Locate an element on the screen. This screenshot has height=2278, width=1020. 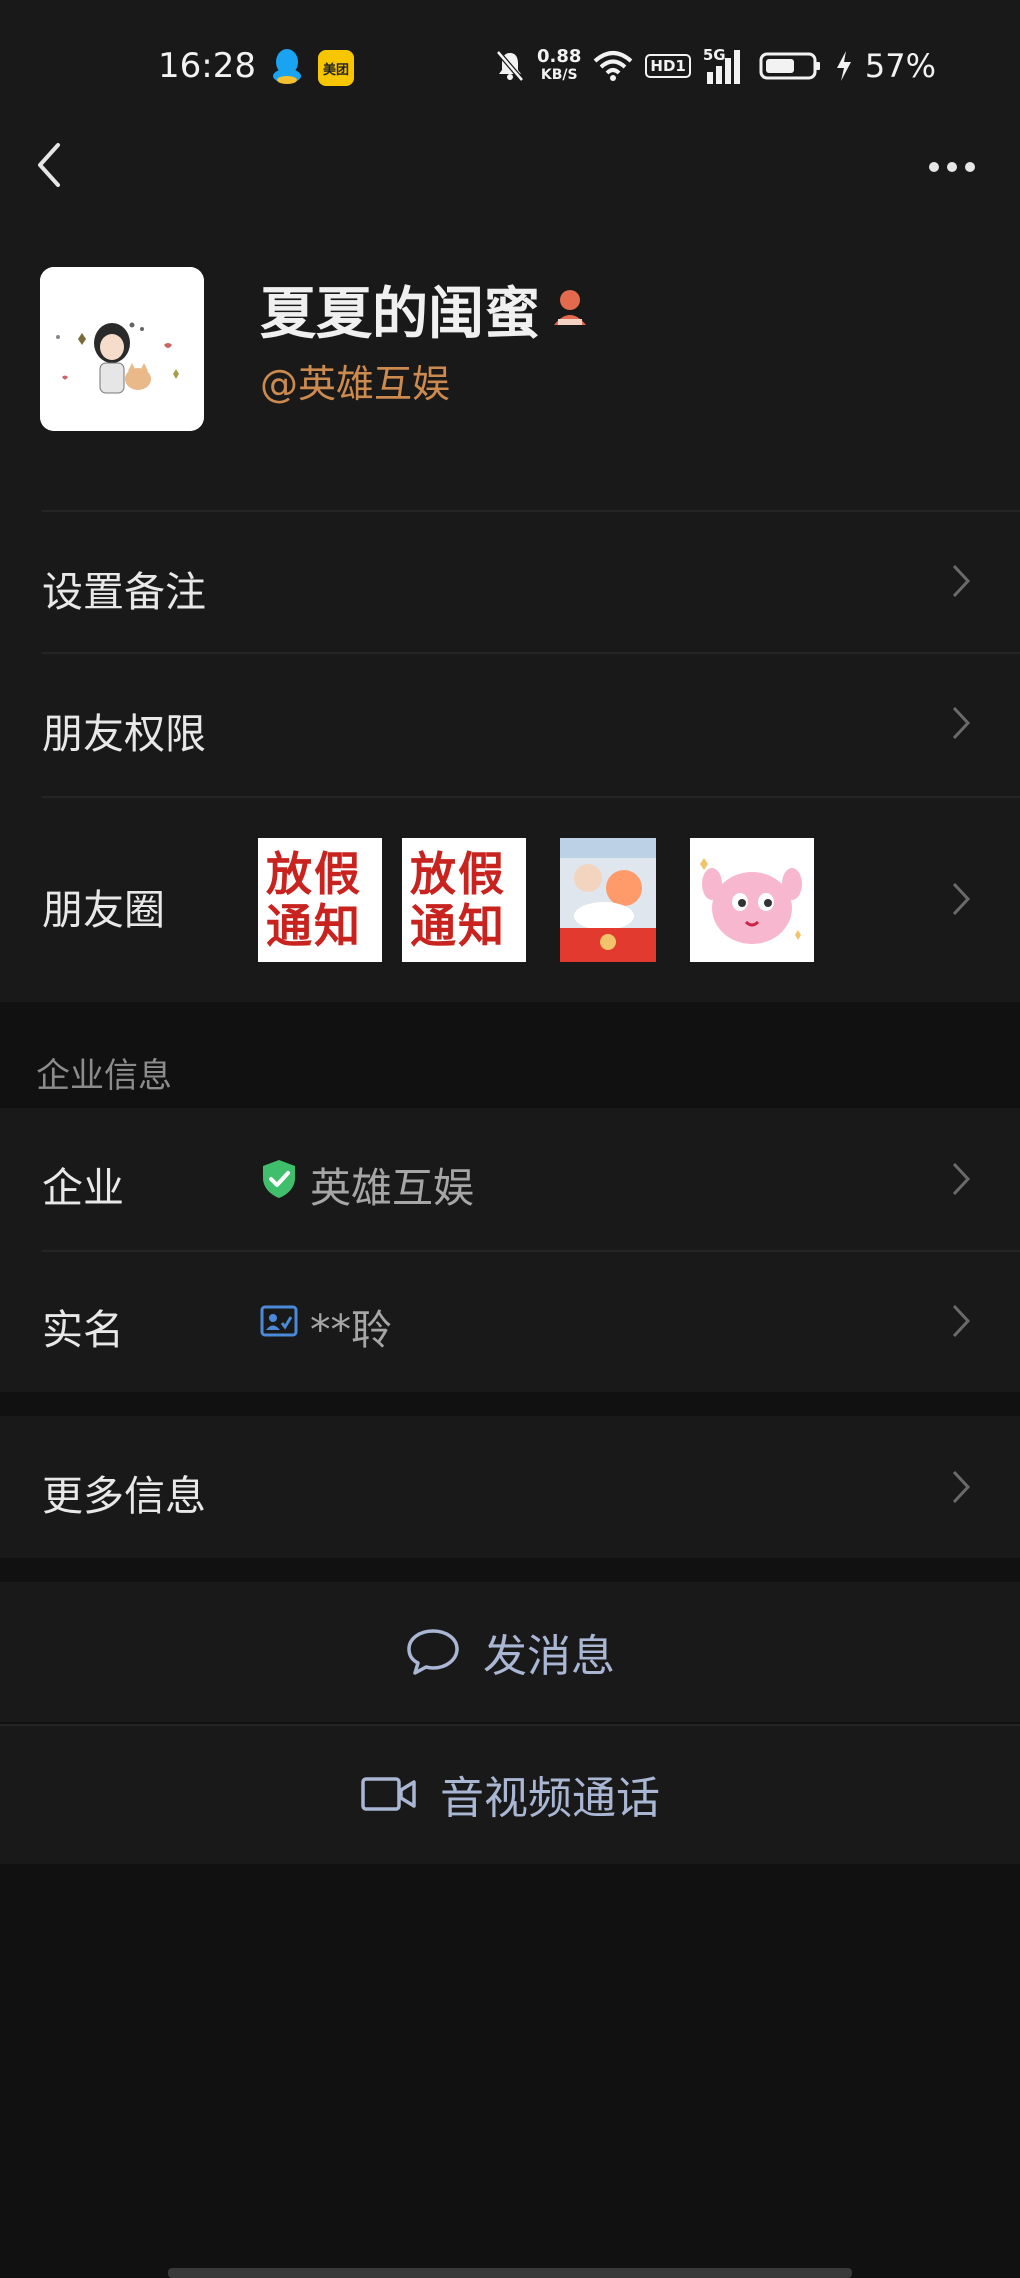
contact-name: 夏夏的闺蜜 is located at coordinates (400, 314).